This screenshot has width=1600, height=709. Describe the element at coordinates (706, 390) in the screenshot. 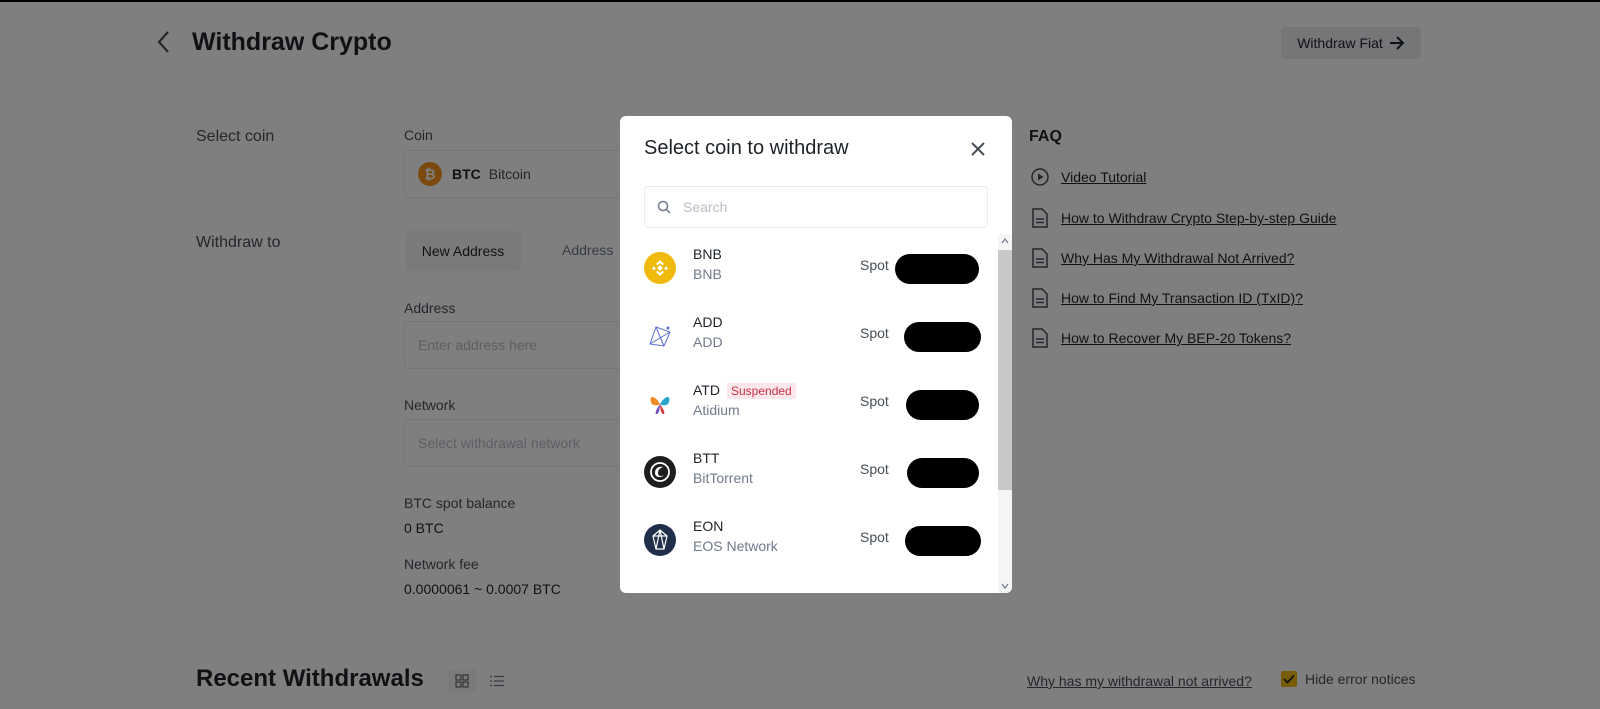

I see `coin-symbol: ATD` at that location.